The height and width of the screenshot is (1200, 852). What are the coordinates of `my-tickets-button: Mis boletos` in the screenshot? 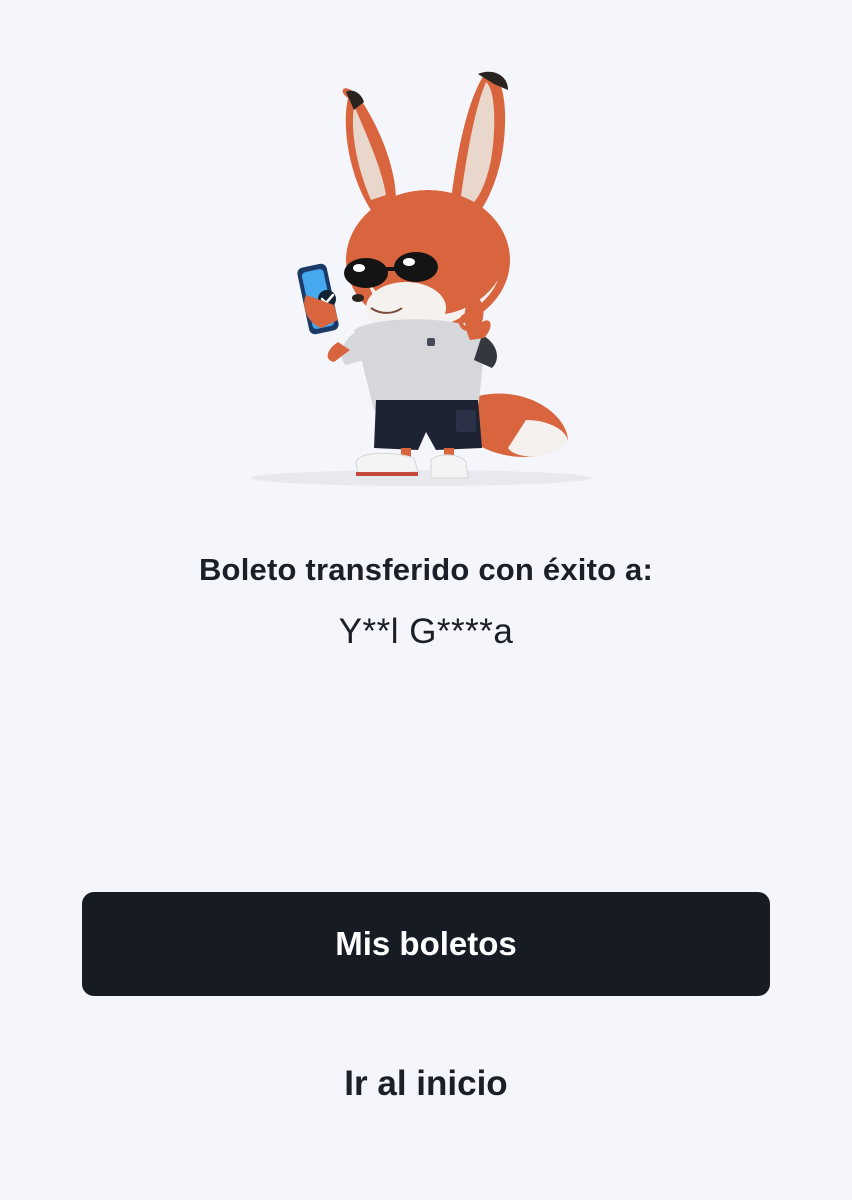 It's located at (426, 944).